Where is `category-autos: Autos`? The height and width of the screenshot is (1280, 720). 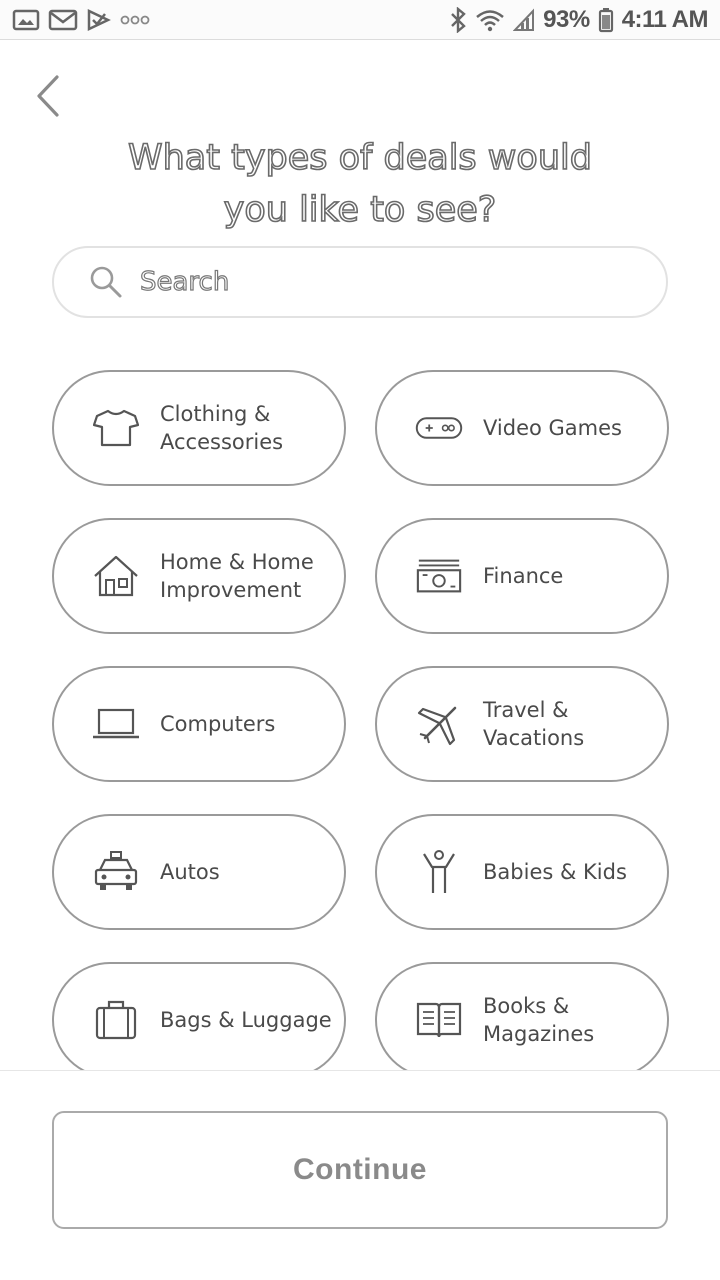
category-autos: Autos is located at coordinates (199, 872).